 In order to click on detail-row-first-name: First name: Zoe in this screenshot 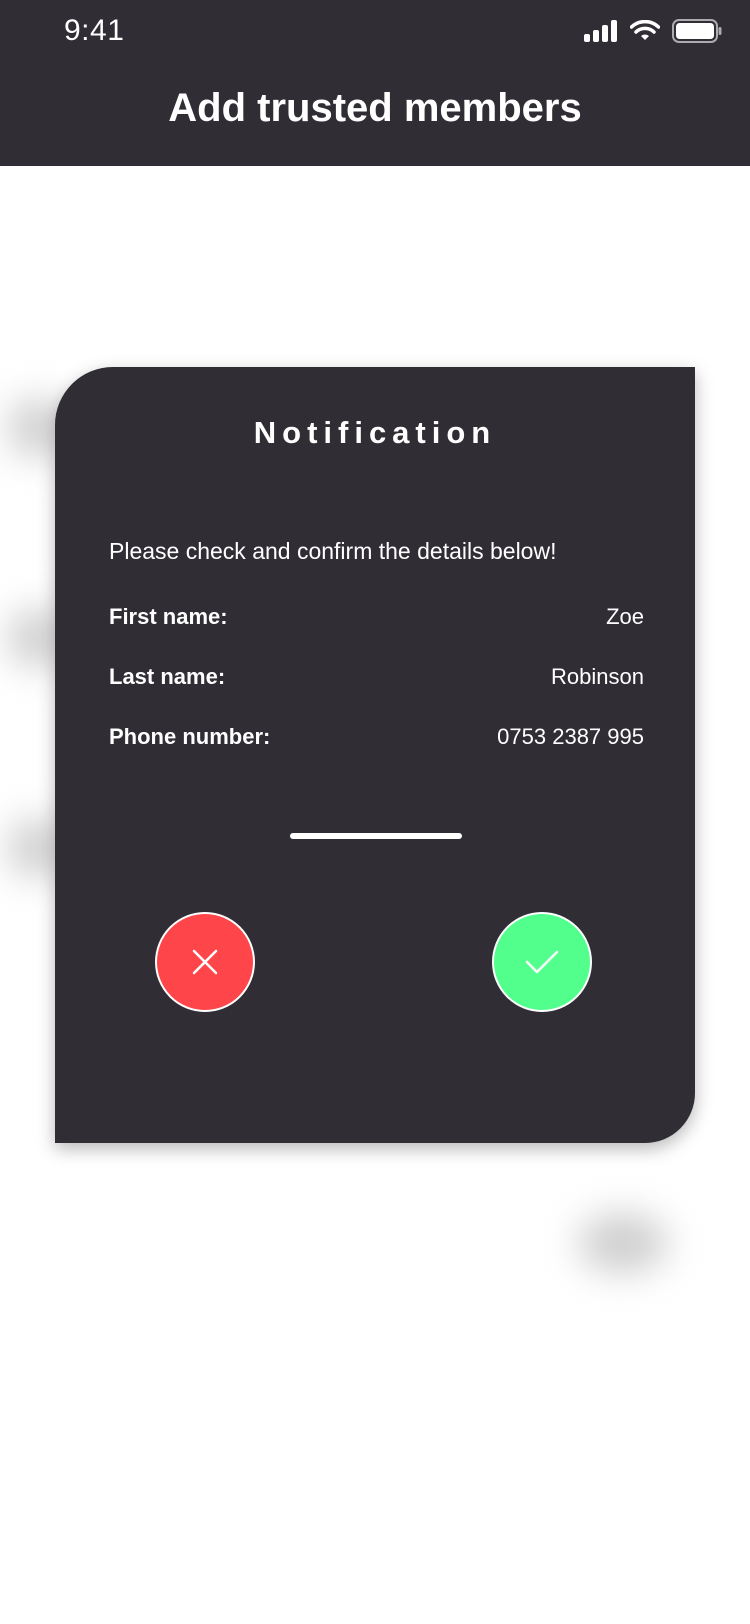, I will do `click(376, 617)`.